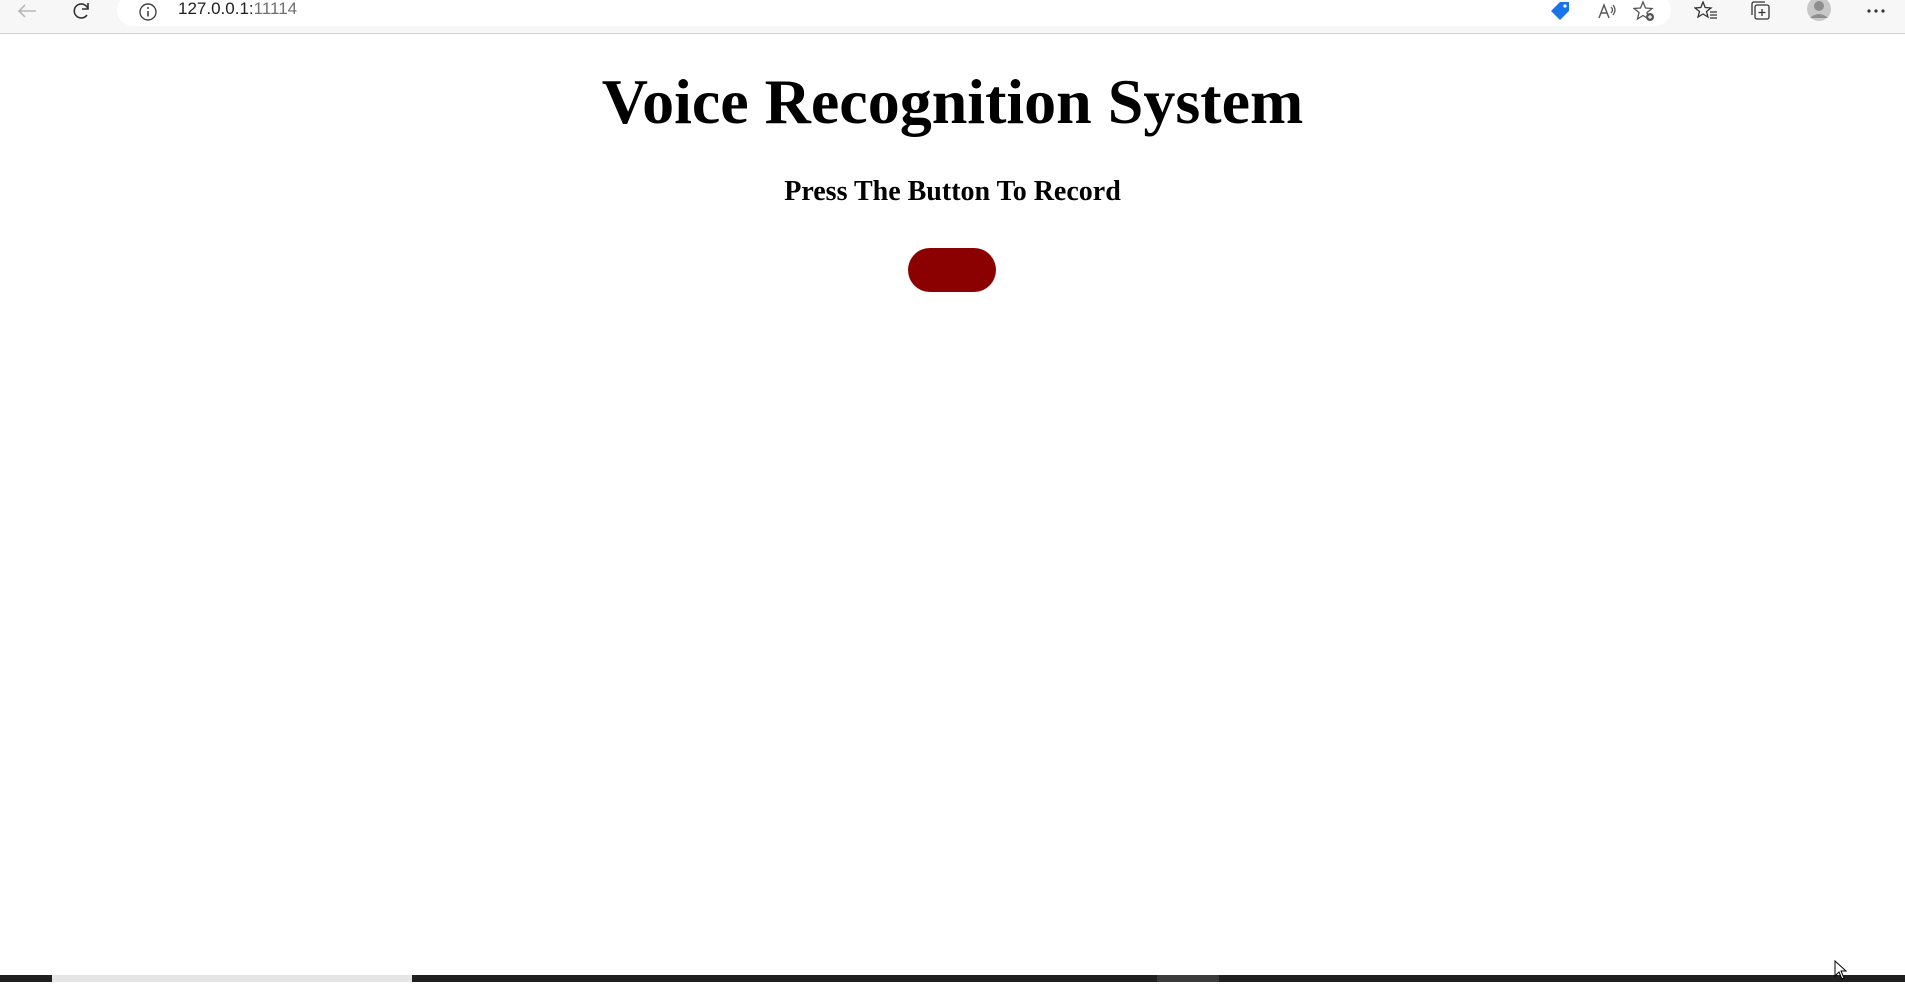  I want to click on read-aloud-icon, so click(1607, 11).